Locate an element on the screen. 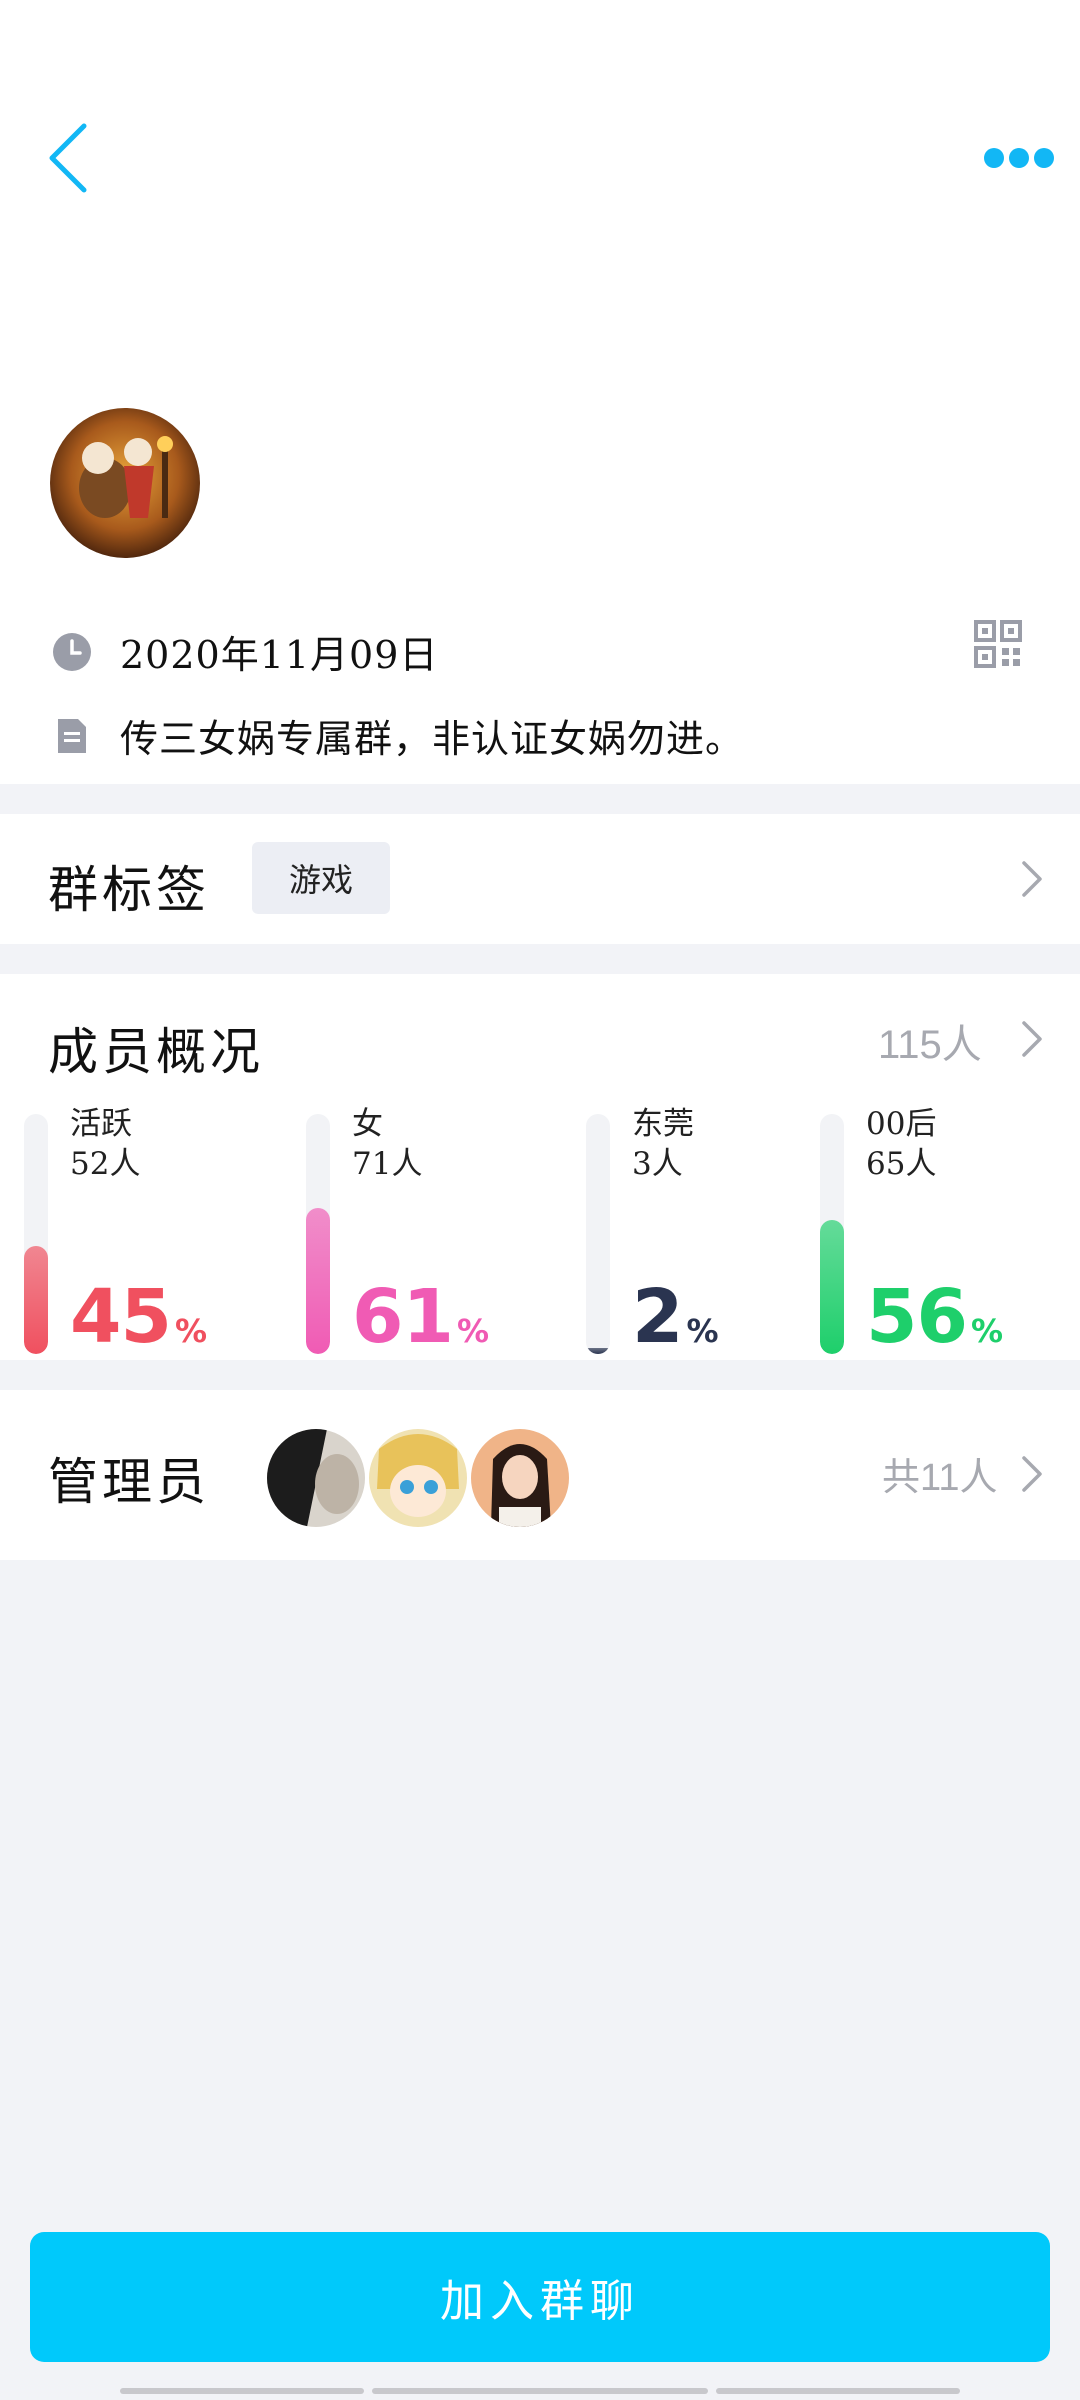 The image size is (1080, 2400). member-stat: 00后 65人 56% is located at coordinates (950, 1169).